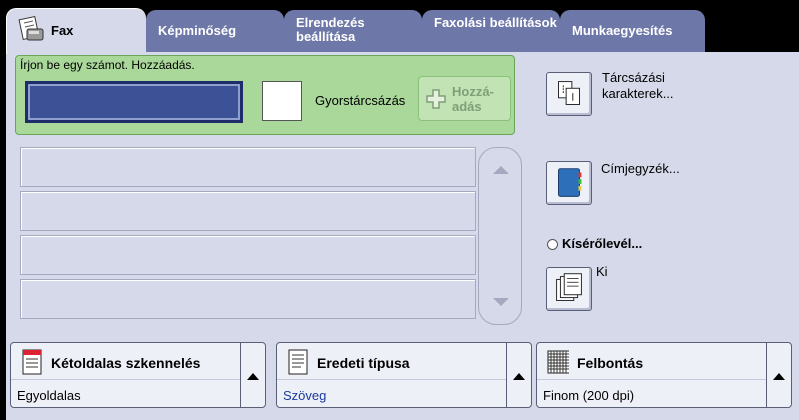 The width and height of the screenshot is (799, 420). What do you see at coordinates (49, 395) in the screenshot?
I see `option-value: Egyoldalas` at bounding box center [49, 395].